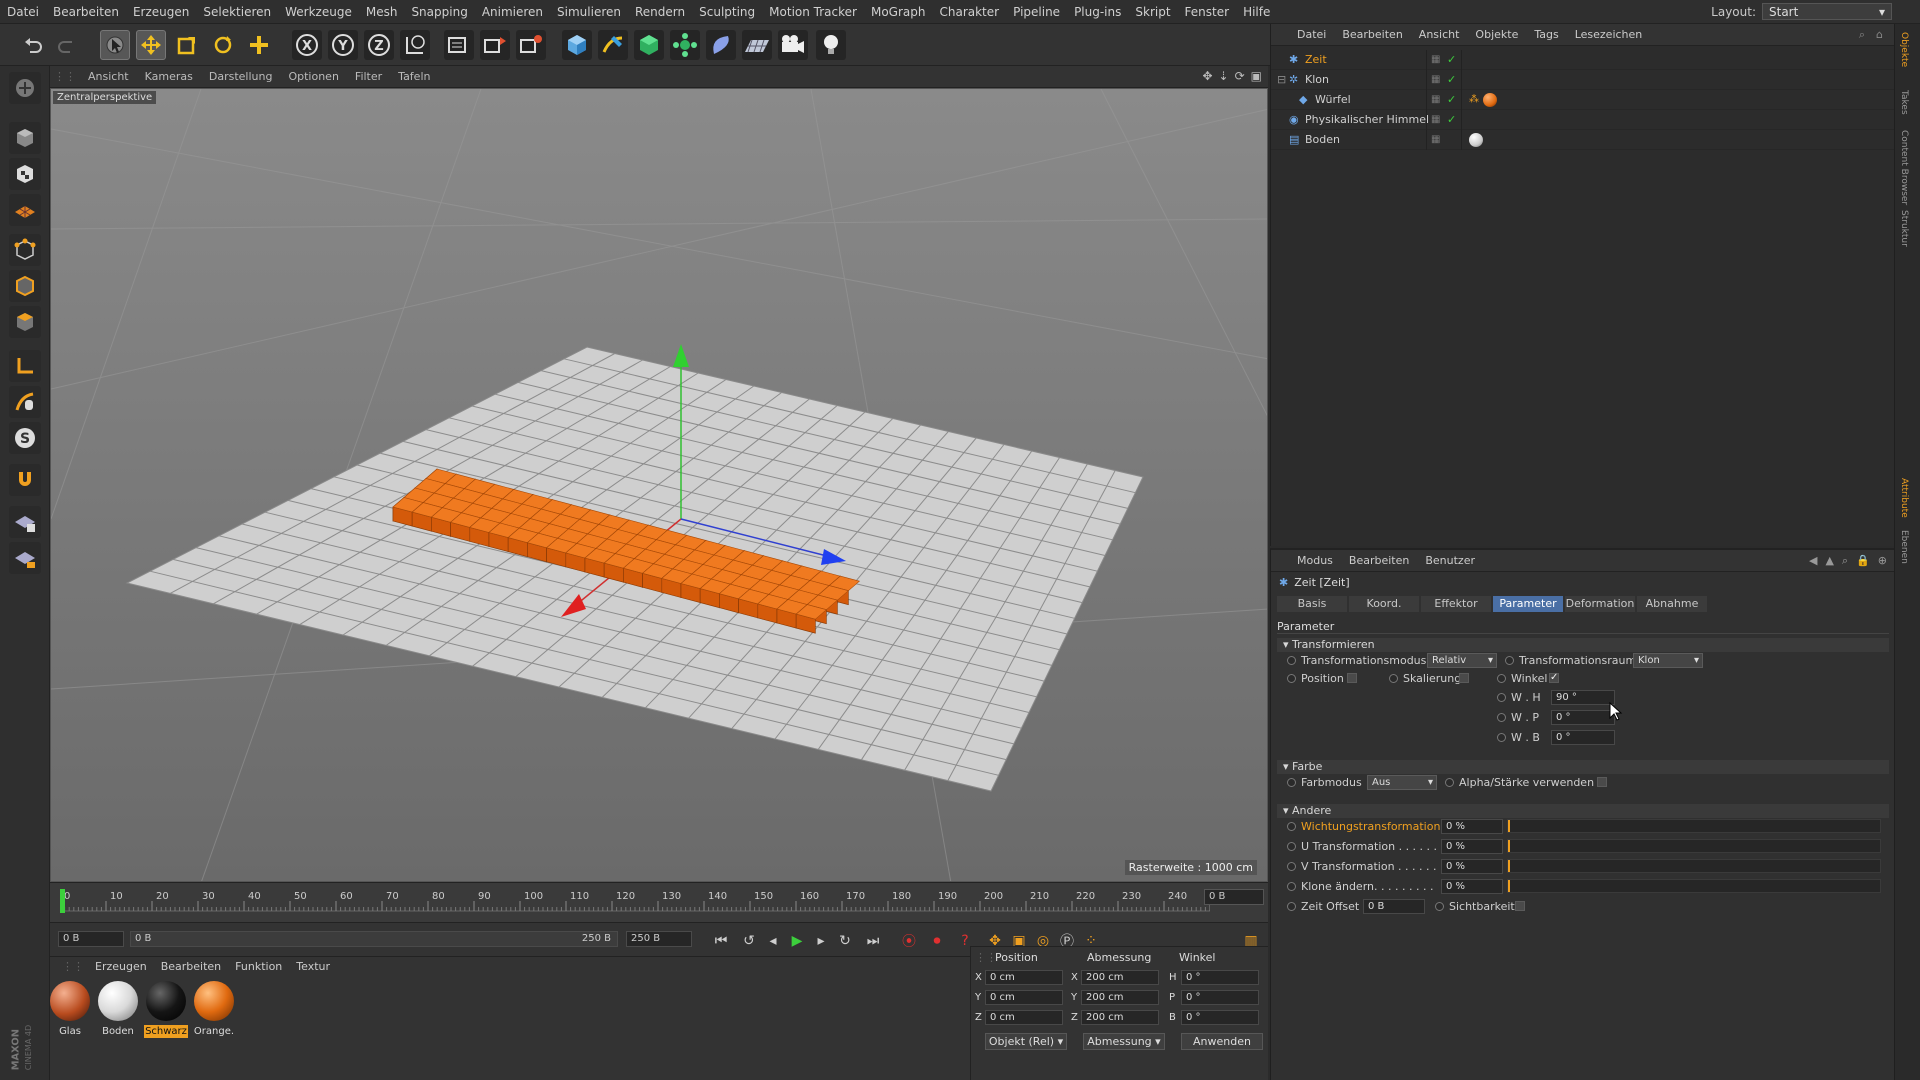 Image resolution: width=1920 pixels, height=1080 pixels. I want to click on menu-sculpting: Sculpting, so click(727, 12).